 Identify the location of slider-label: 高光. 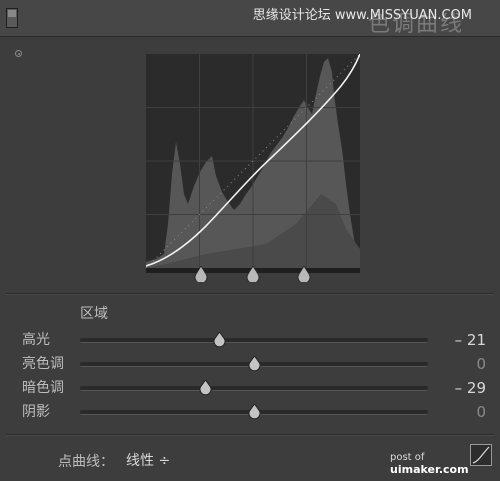
(36, 340).